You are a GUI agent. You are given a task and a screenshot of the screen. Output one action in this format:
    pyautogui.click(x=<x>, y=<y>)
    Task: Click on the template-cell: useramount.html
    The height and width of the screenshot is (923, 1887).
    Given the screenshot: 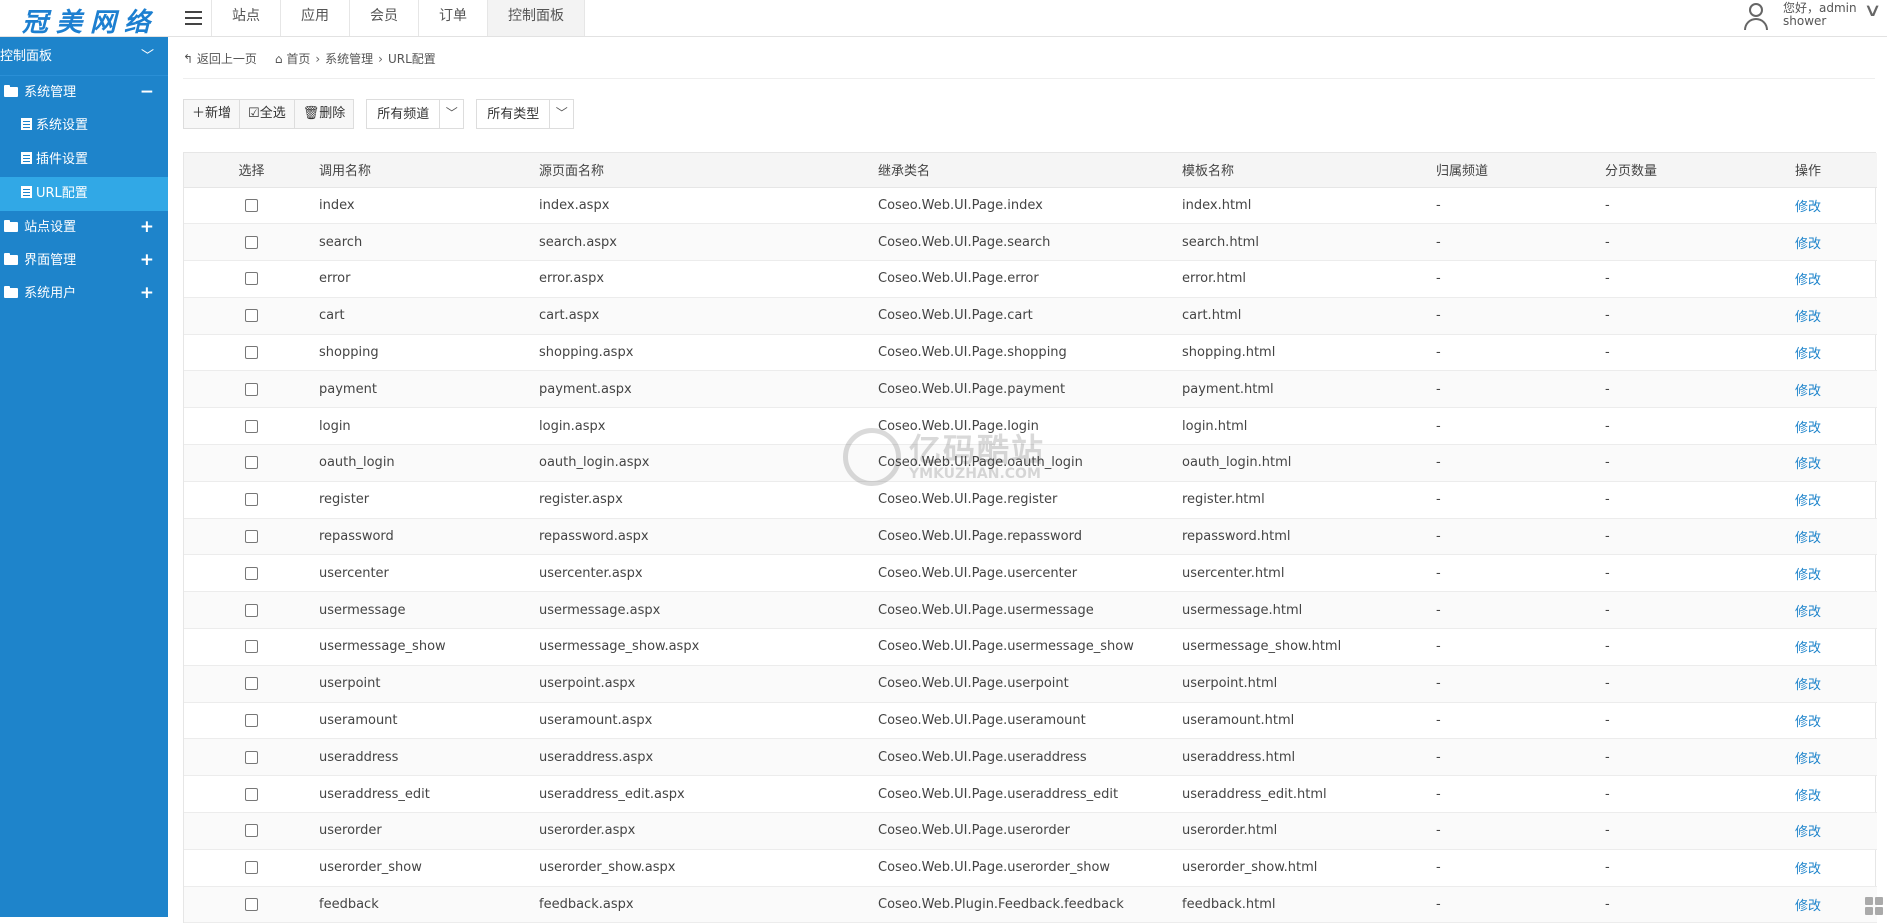 What is the action you would take?
    pyautogui.click(x=1309, y=721)
    